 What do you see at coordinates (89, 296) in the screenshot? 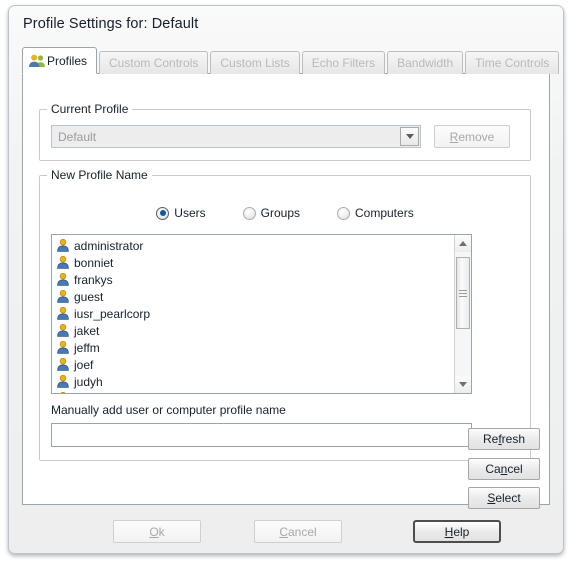
I see `list-item-label: guest` at bounding box center [89, 296].